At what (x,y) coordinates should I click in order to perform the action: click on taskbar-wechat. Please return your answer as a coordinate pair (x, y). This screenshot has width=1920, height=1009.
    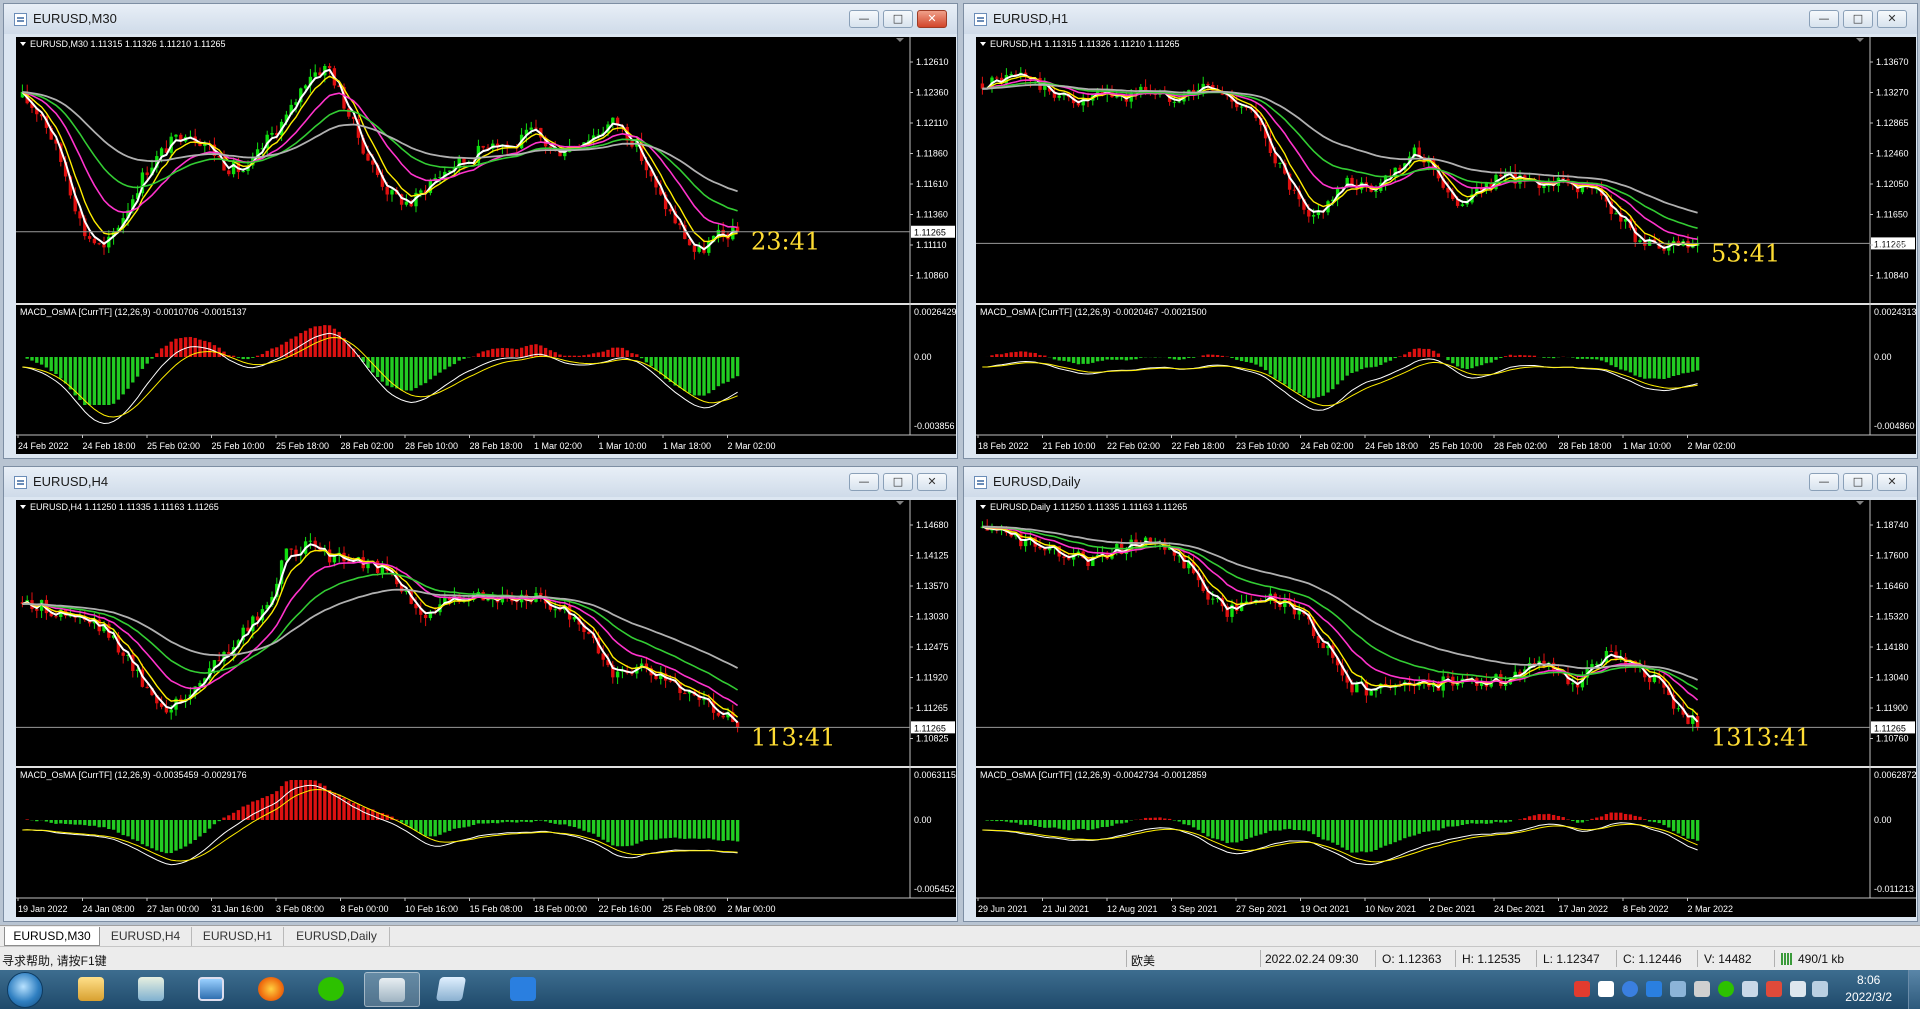
    Looking at the image, I should click on (332, 989).